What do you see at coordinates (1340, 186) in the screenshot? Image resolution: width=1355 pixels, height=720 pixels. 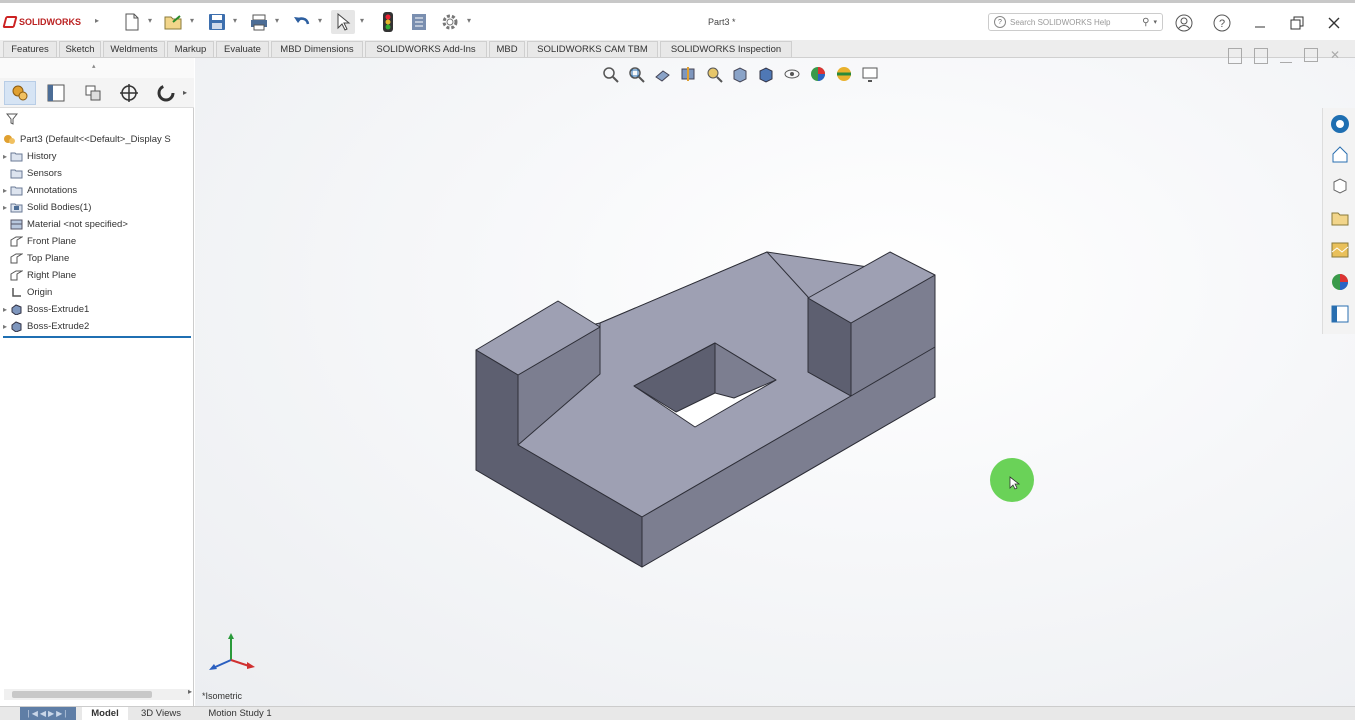 I see `file-explorer-icon` at bounding box center [1340, 186].